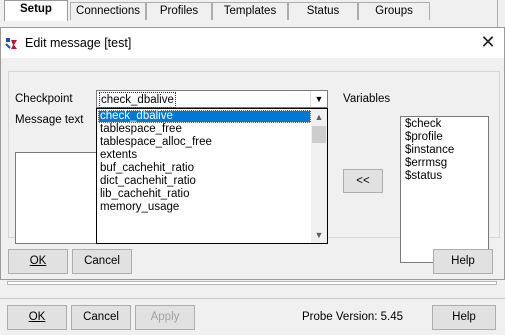  I want to click on tab-profiles: Profiles, so click(179, 11).